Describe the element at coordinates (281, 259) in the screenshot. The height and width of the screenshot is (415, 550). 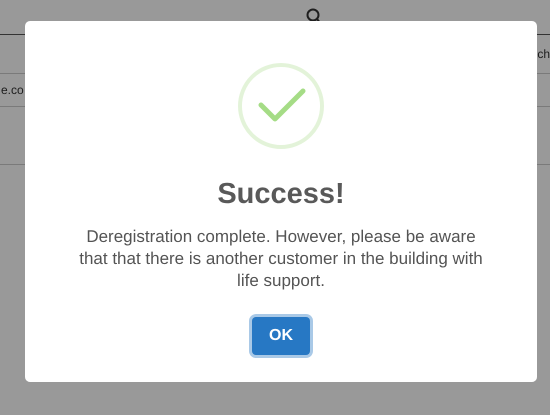
I see `dialog-message: Deregistration complete. However, please be aware that that there is another customer in the building with life support.` at that location.